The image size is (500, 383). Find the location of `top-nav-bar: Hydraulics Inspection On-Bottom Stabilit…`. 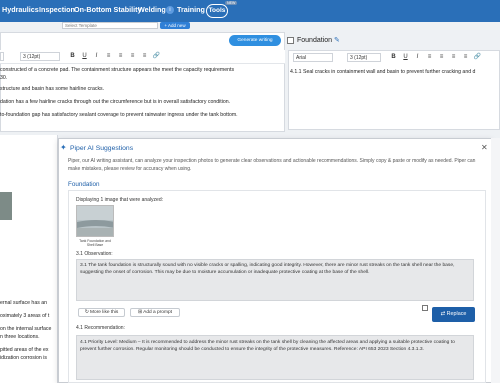

top-nav-bar: Hydraulics Inspection On-Bottom Stabilit… is located at coordinates (250, 11).